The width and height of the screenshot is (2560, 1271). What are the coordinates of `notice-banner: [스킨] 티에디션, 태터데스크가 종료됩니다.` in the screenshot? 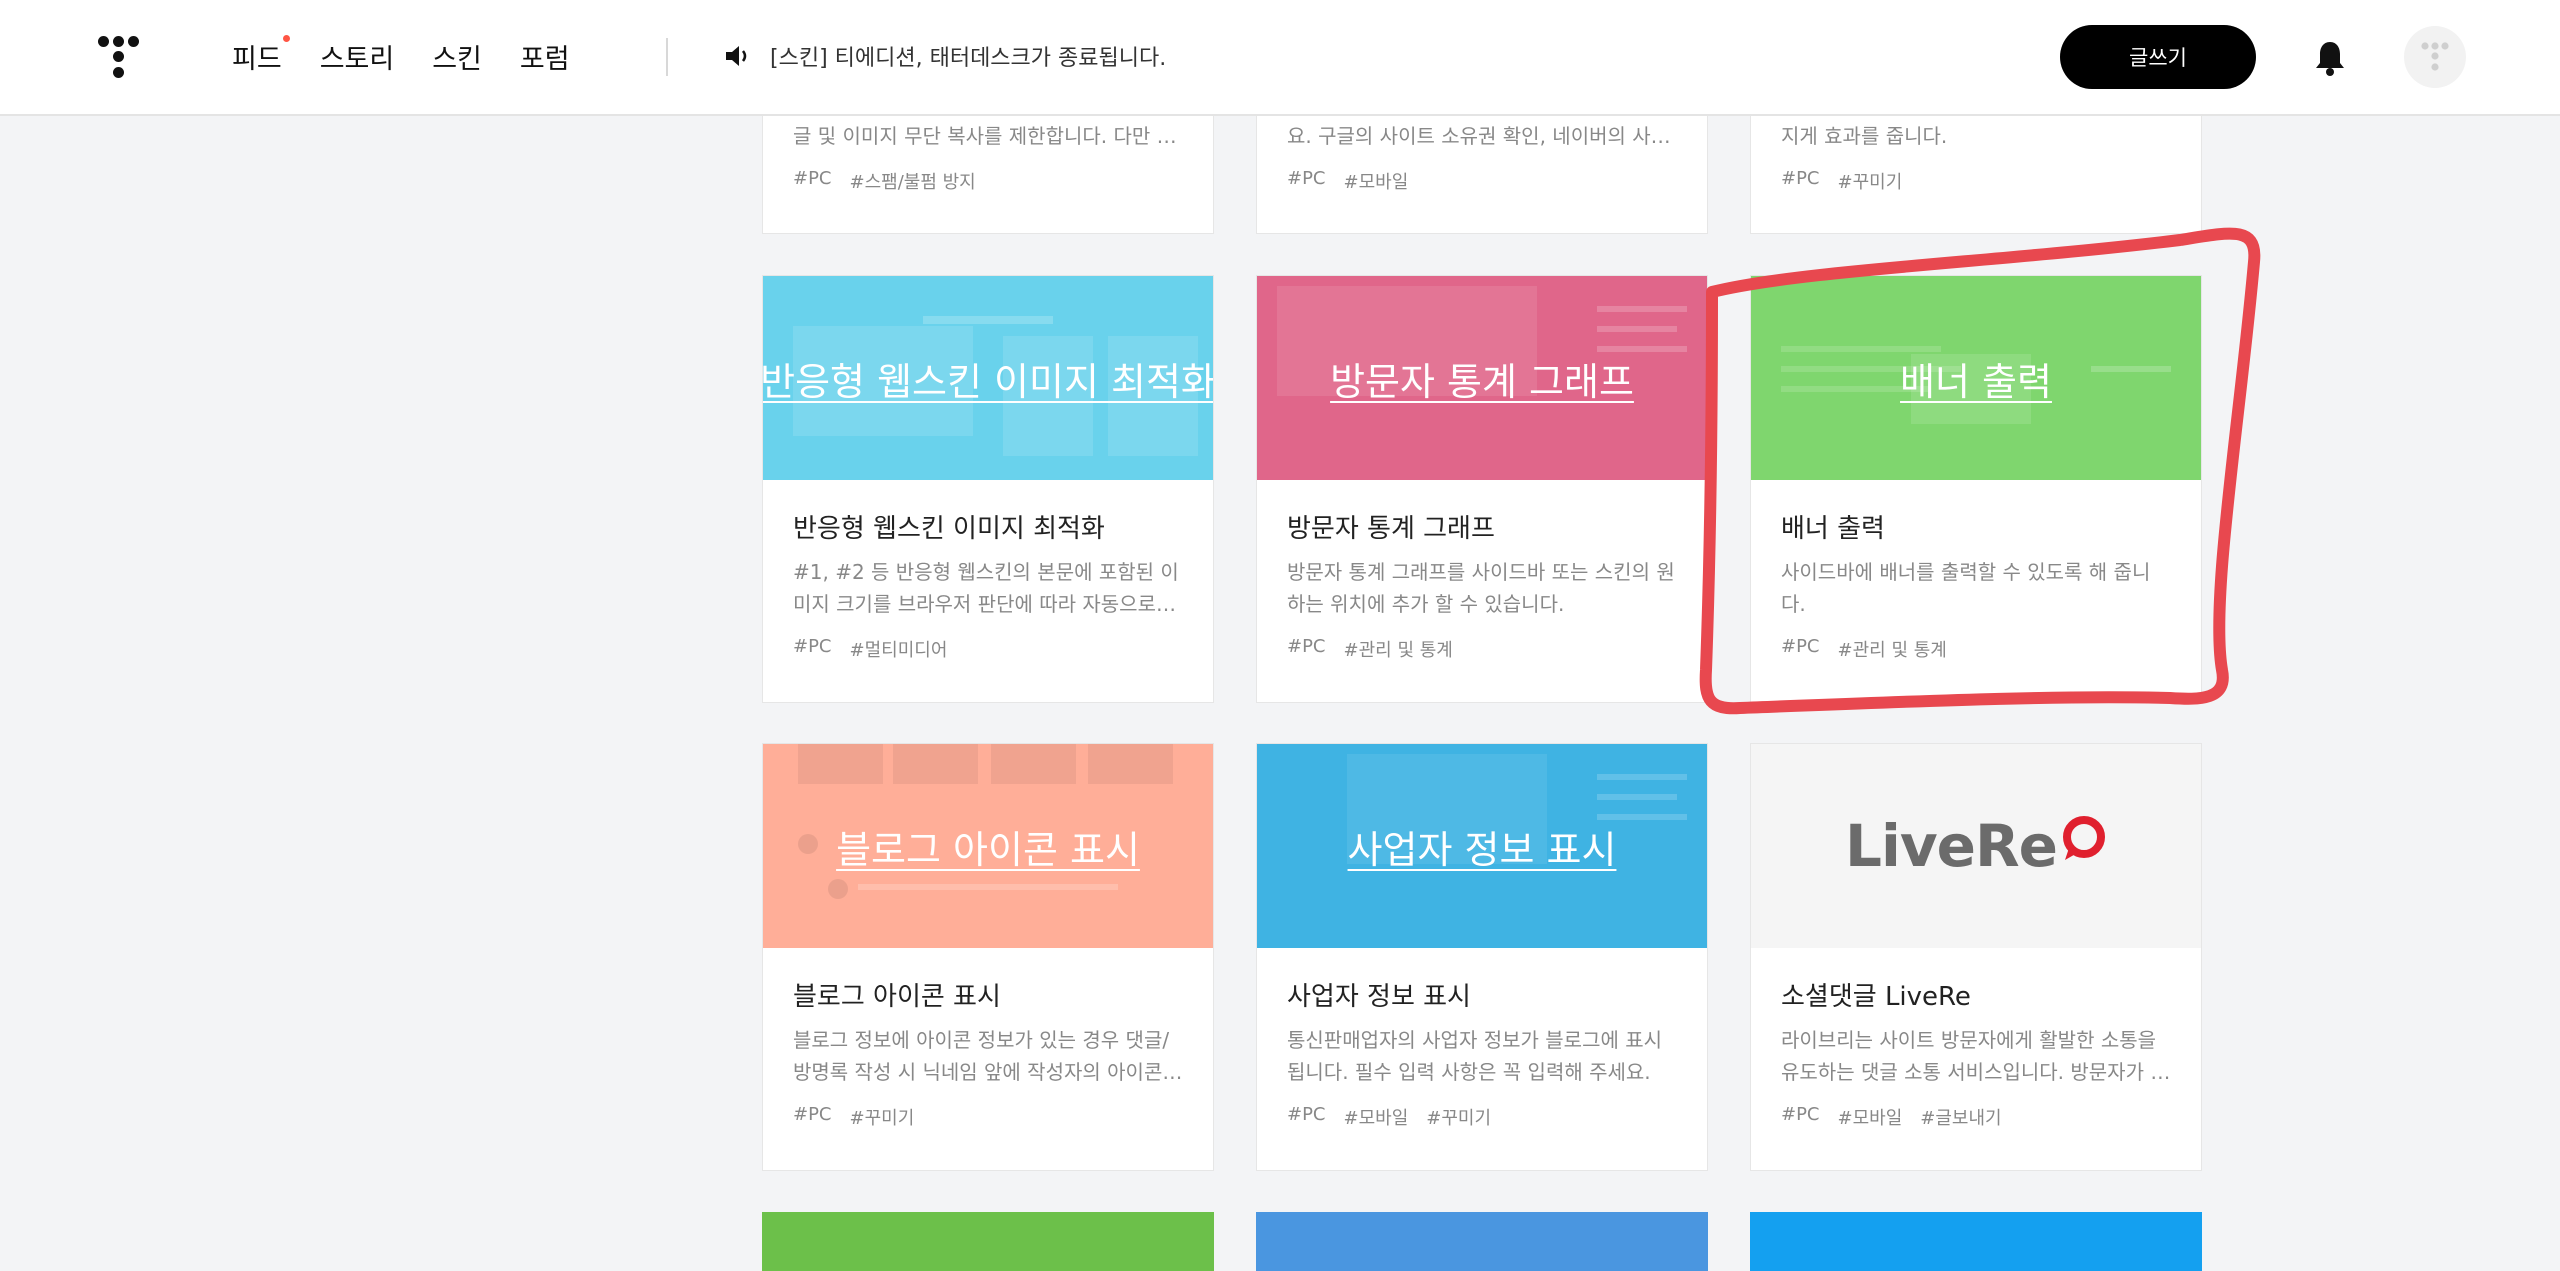 It's located at (945, 56).